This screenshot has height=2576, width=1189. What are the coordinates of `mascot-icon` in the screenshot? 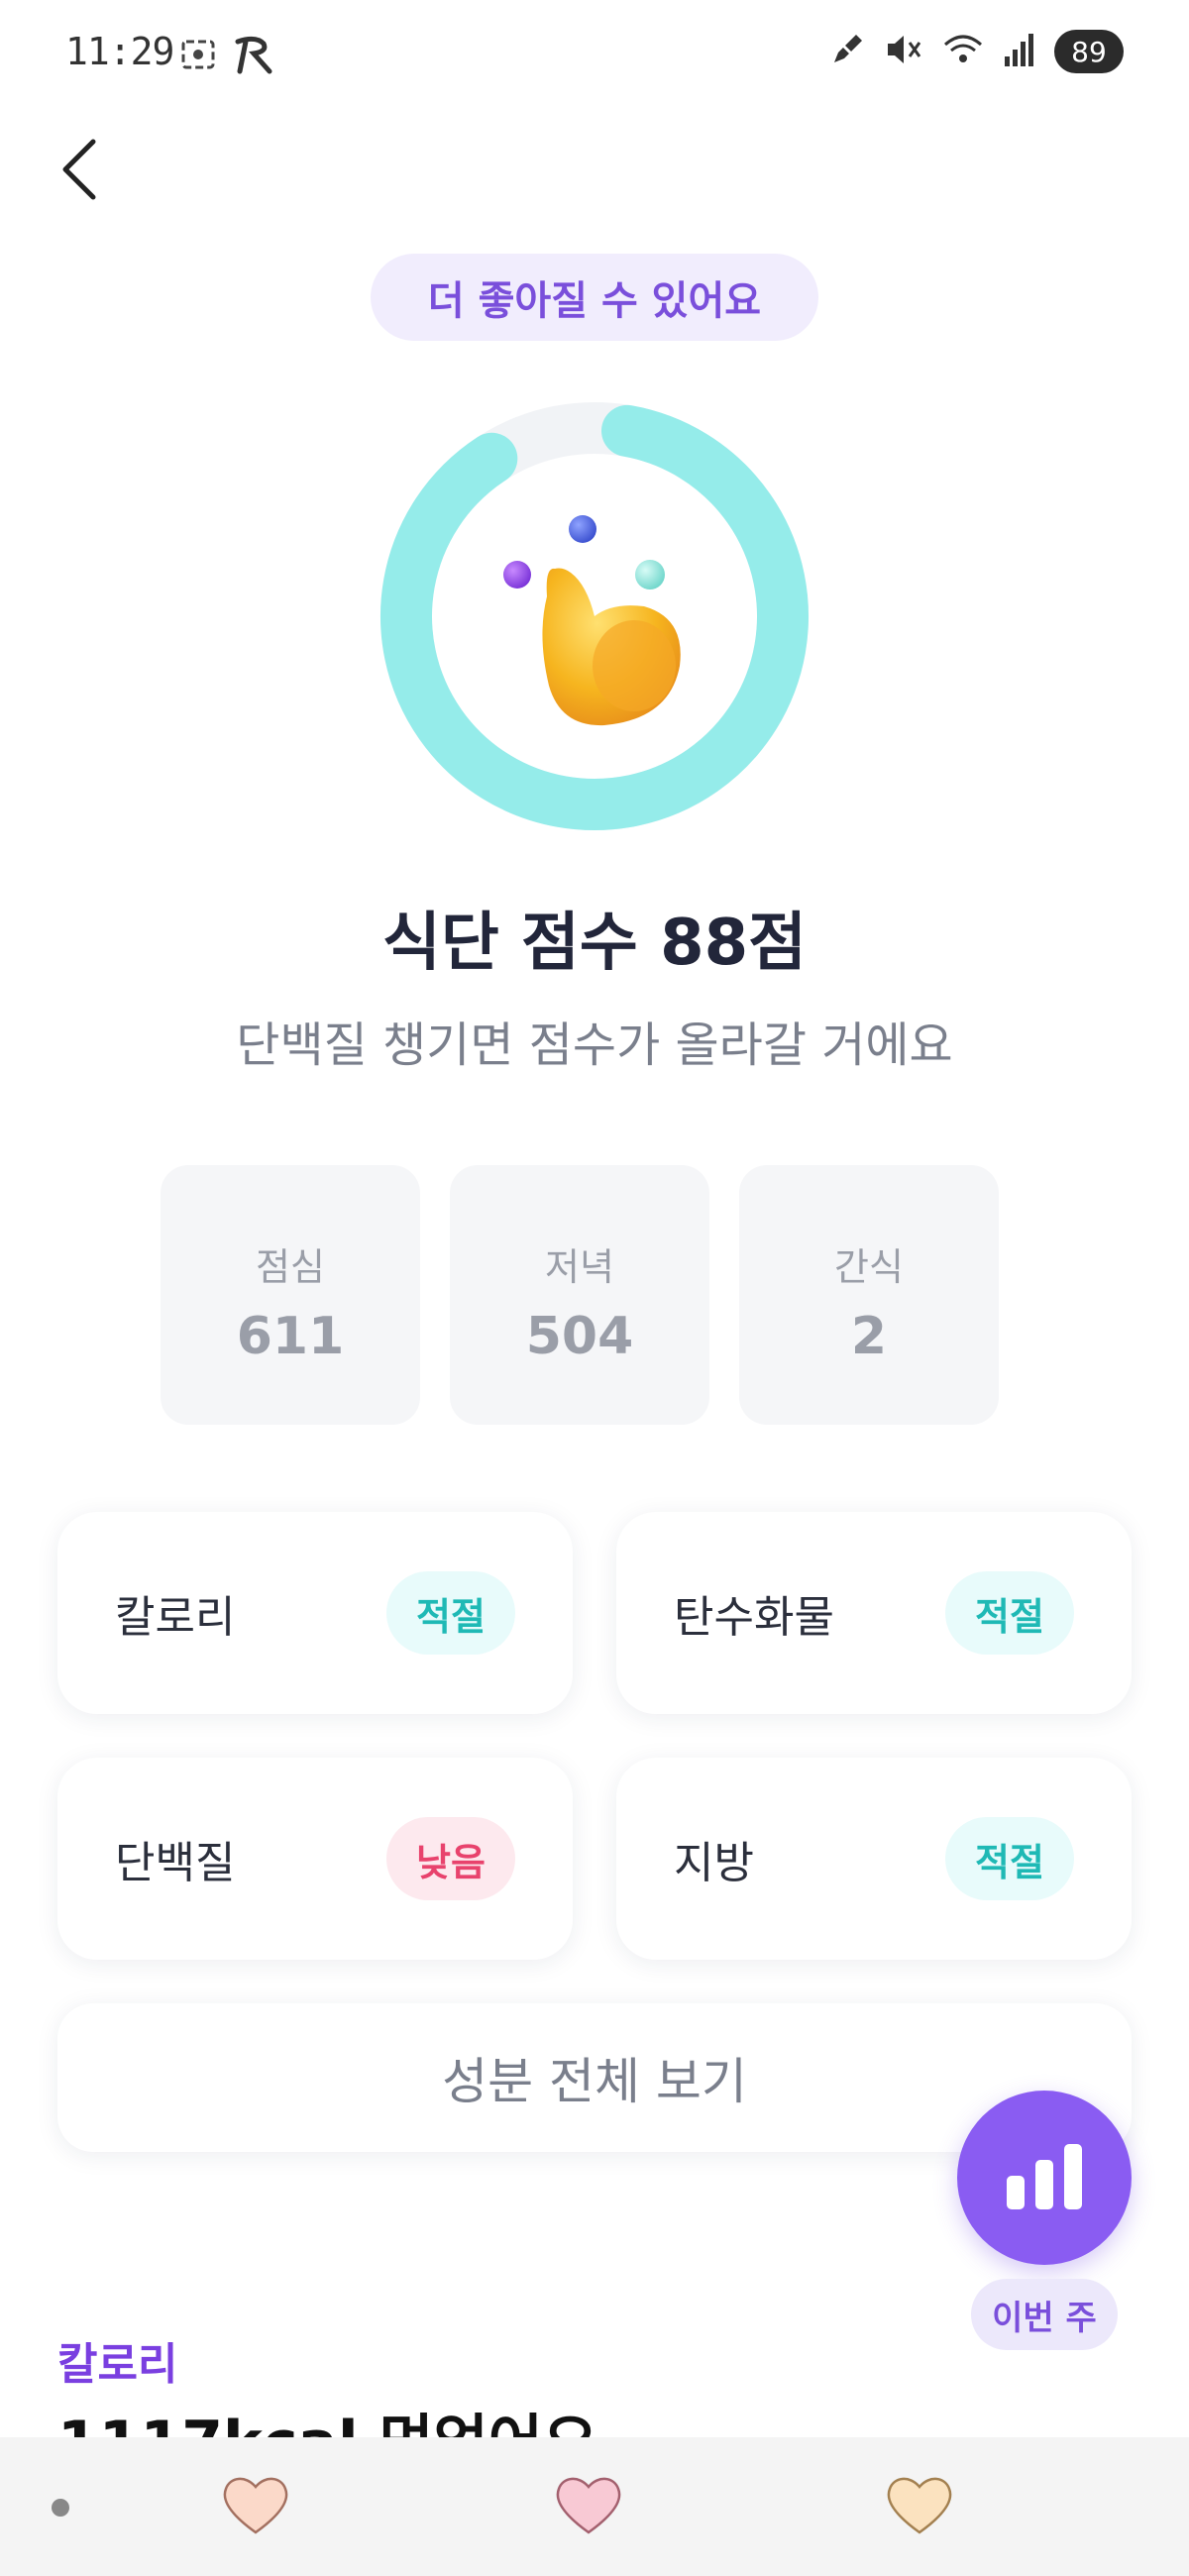 It's located at (592, 620).